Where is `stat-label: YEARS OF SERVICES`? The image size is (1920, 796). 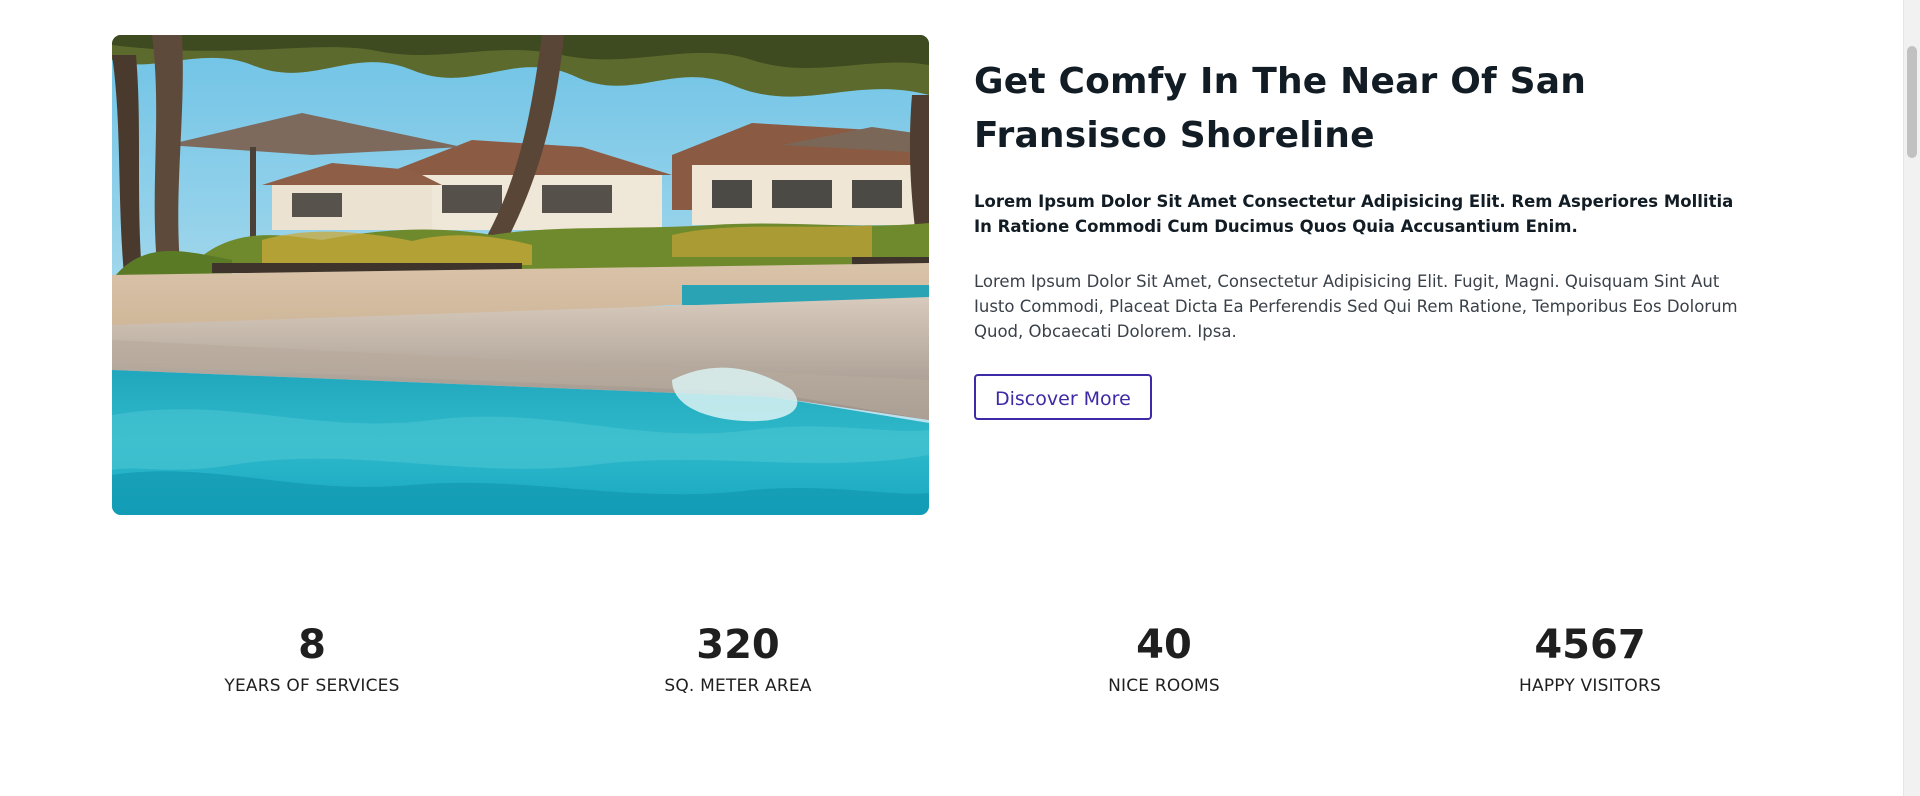 stat-label: YEARS OF SERVICES is located at coordinates (312, 686).